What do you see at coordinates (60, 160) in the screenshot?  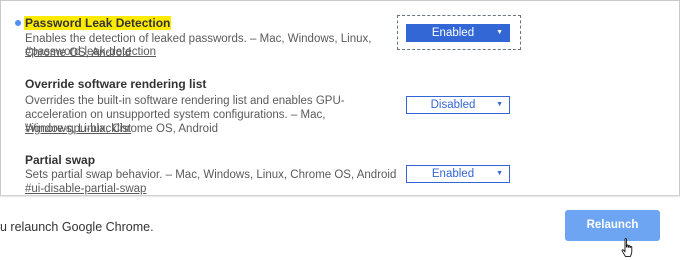 I see `flag-title: Partial swap` at bounding box center [60, 160].